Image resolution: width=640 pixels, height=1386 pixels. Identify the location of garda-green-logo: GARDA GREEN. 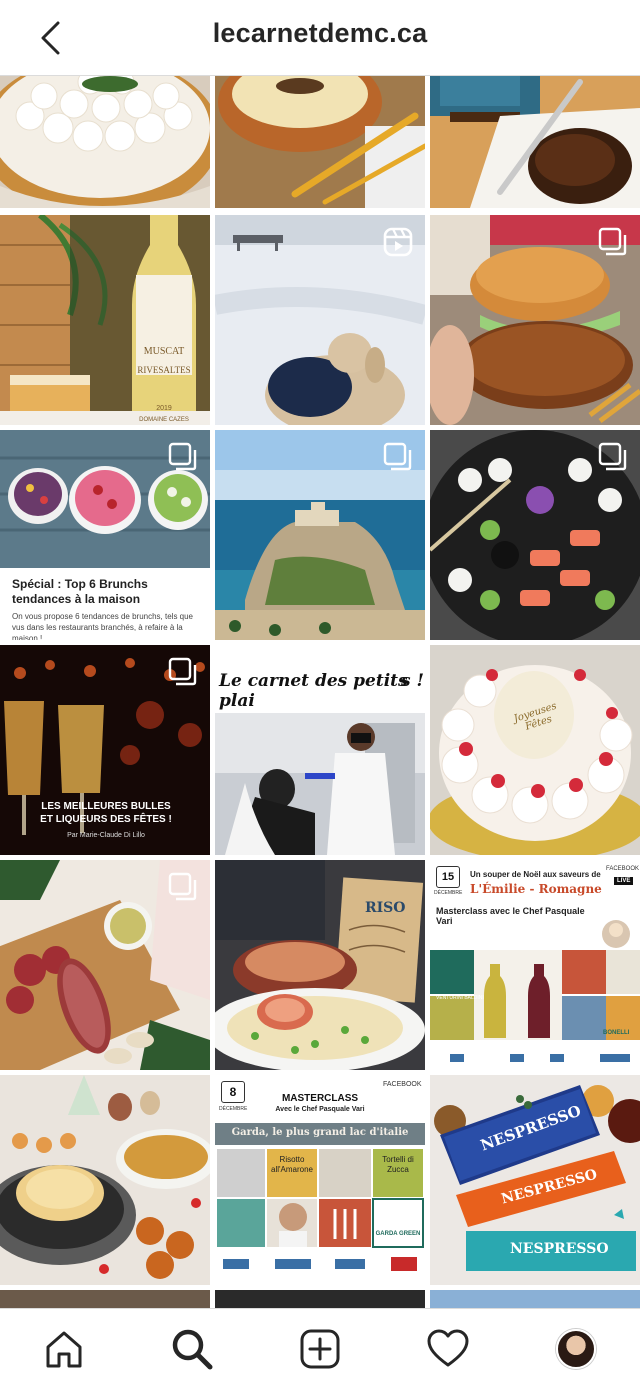
(398, 1234).